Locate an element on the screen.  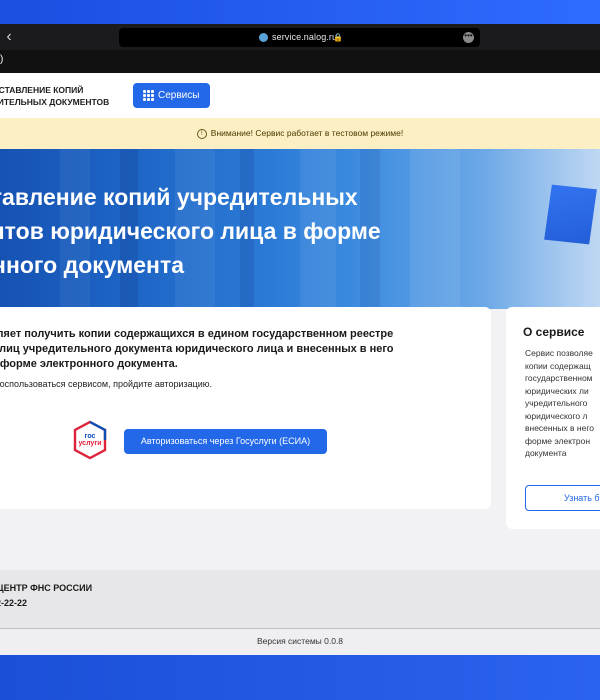
services-button-label: Сервисы is located at coordinates (179, 95).